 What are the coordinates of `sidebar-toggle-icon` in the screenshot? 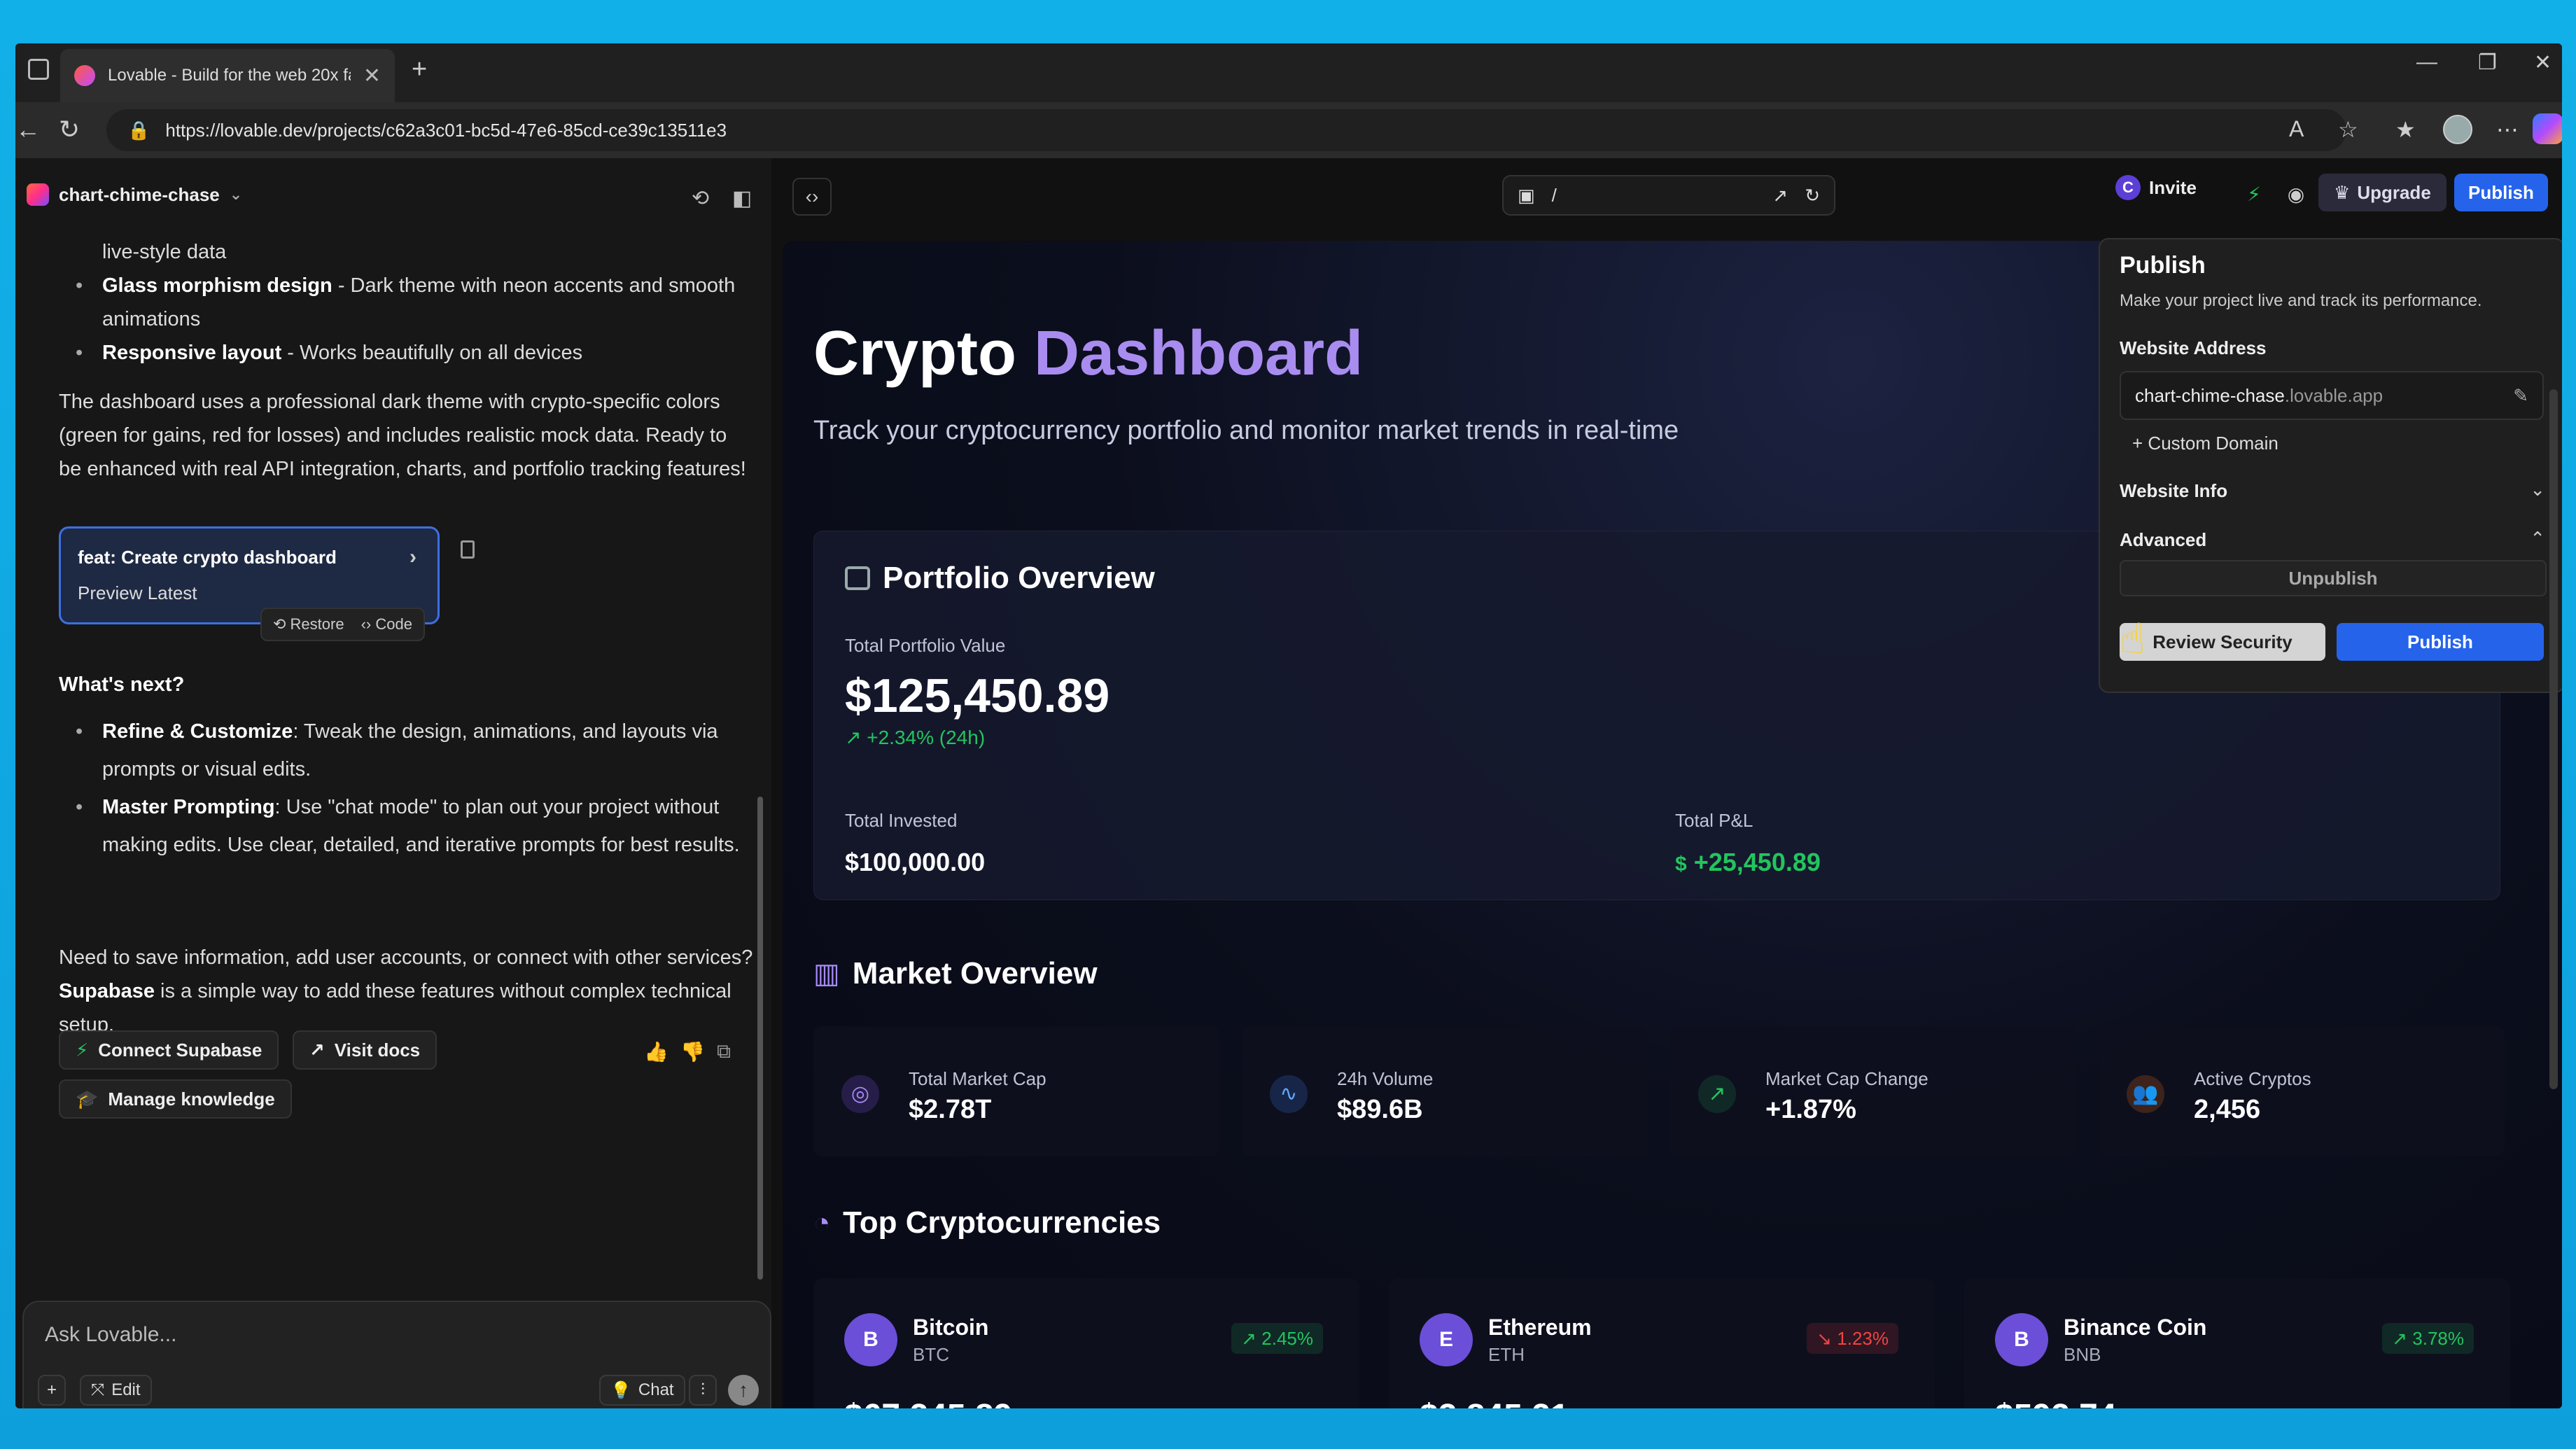 It's located at (38, 69).